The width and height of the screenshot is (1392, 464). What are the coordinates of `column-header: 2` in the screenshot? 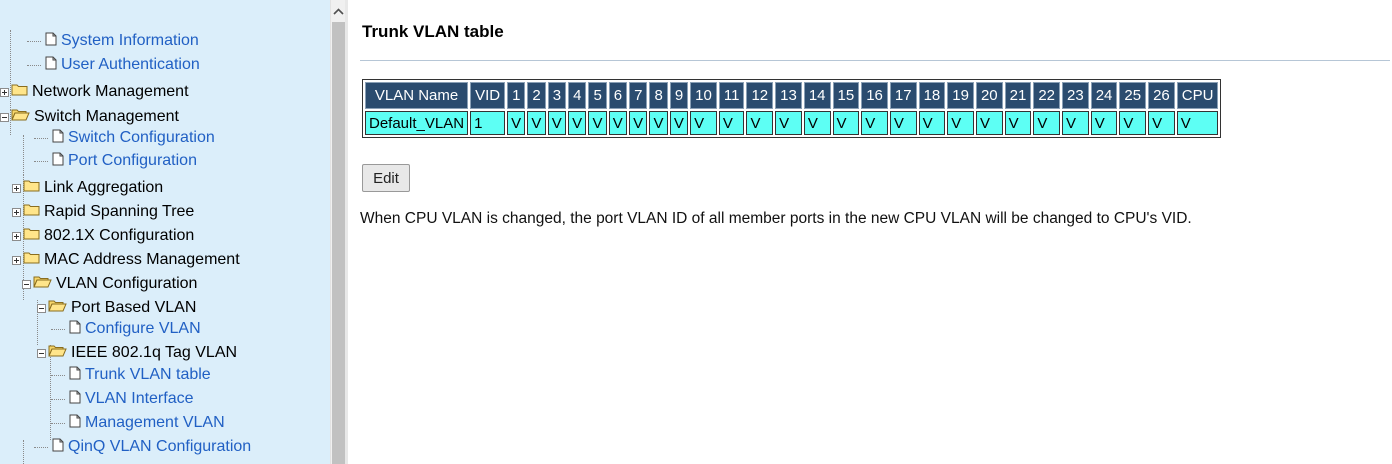 It's located at (536, 95).